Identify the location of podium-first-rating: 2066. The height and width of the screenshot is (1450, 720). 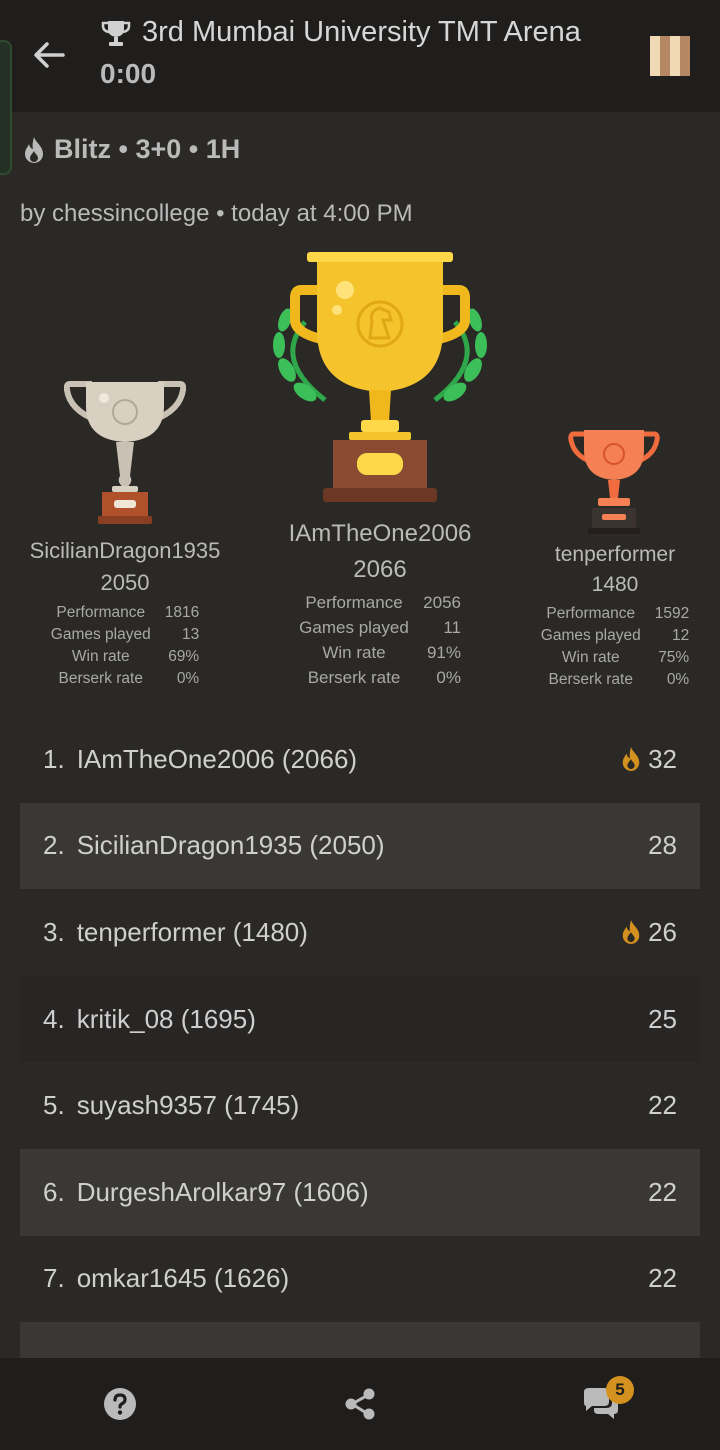
(380, 569).